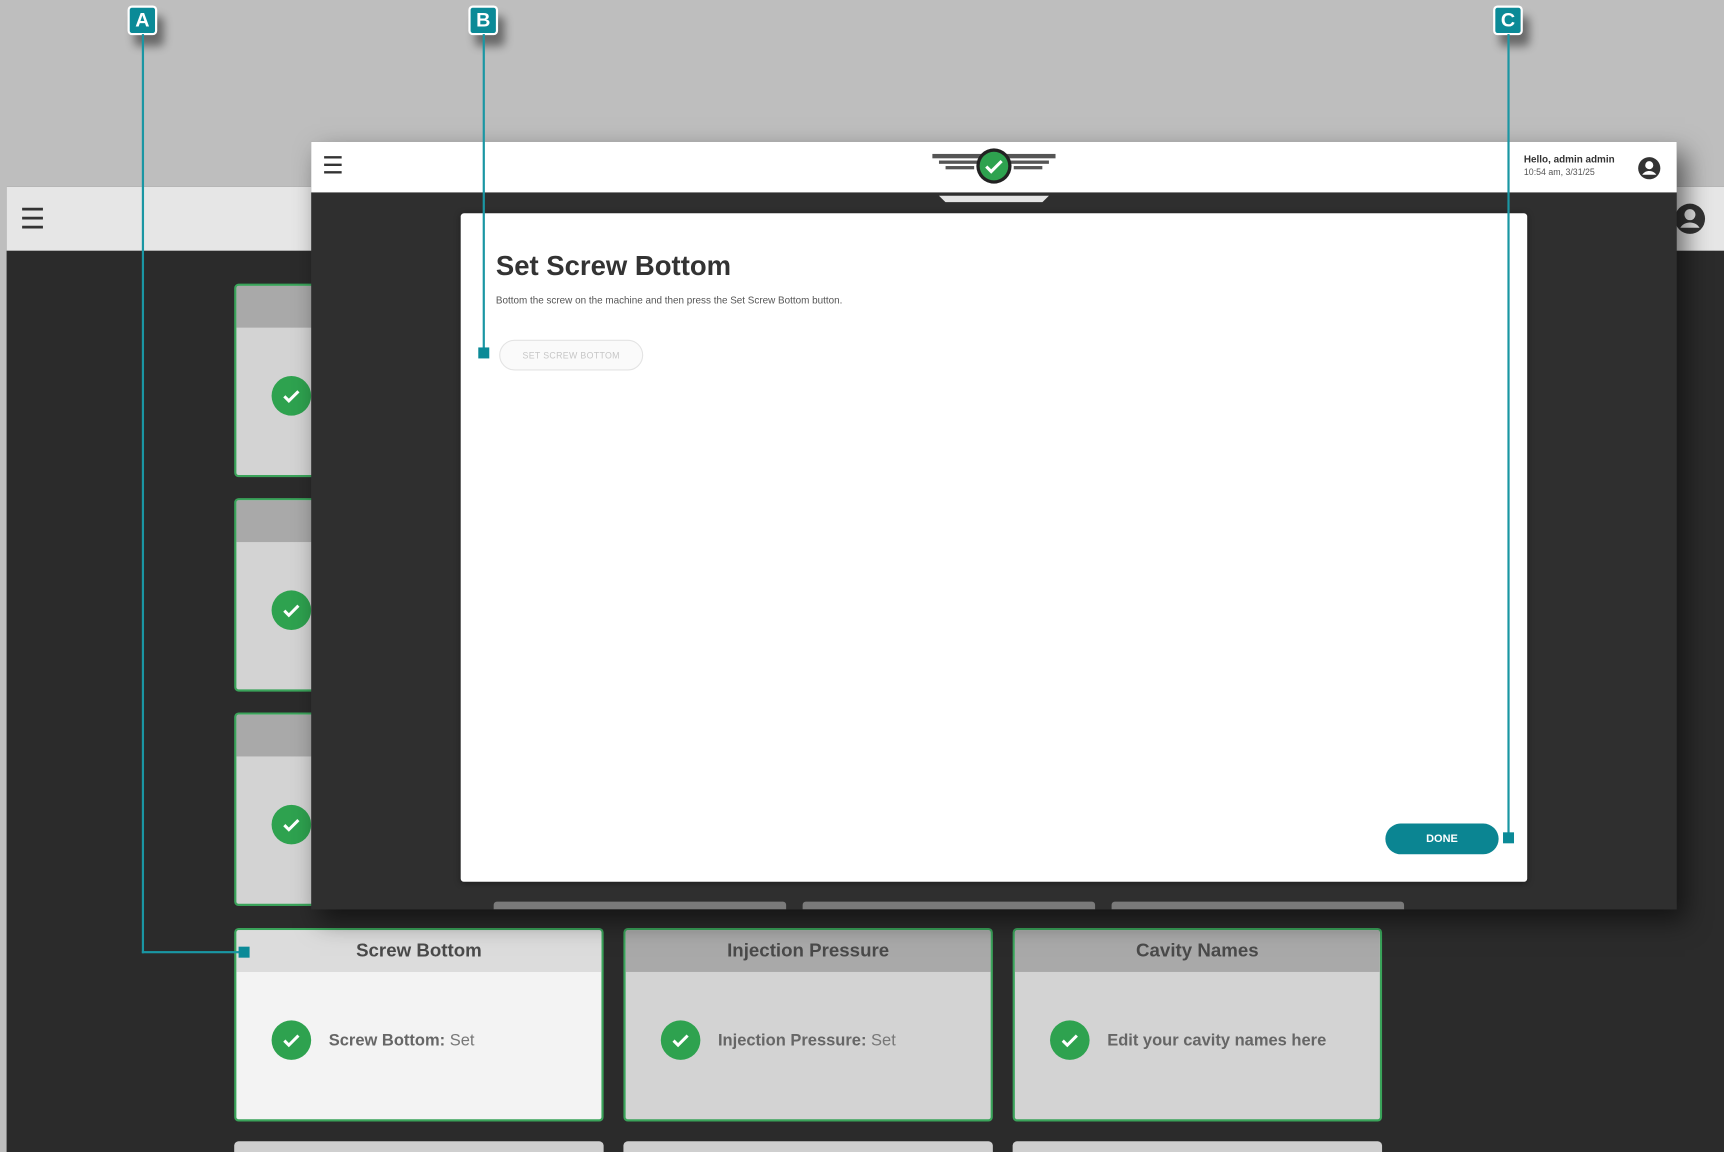 This screenshot has width=1724, height=1152. Describe the element at coordinates (484, 353) in the screenshot. I see `callout-b-anchor` at that location.